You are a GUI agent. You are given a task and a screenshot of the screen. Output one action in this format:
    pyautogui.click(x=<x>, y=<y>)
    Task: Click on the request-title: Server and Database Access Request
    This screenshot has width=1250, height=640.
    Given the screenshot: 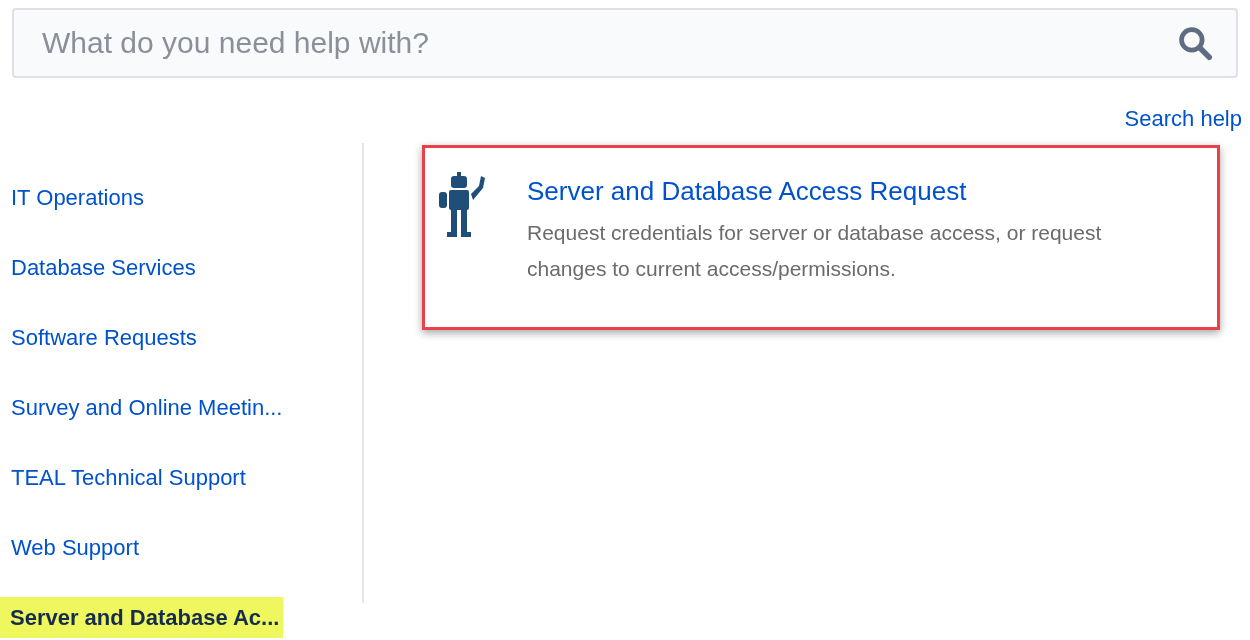 What is the action you would take?
    pyautogui.click(x=747, y=191)
    